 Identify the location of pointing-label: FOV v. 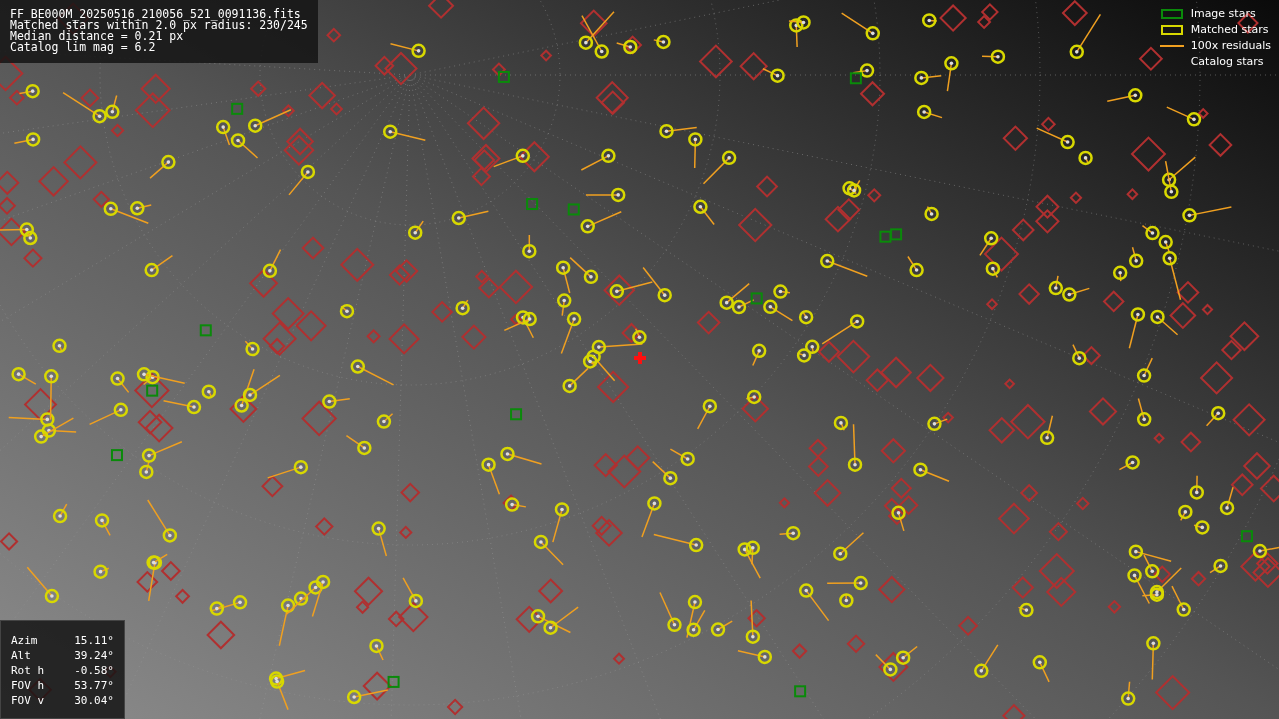
(28, 700).